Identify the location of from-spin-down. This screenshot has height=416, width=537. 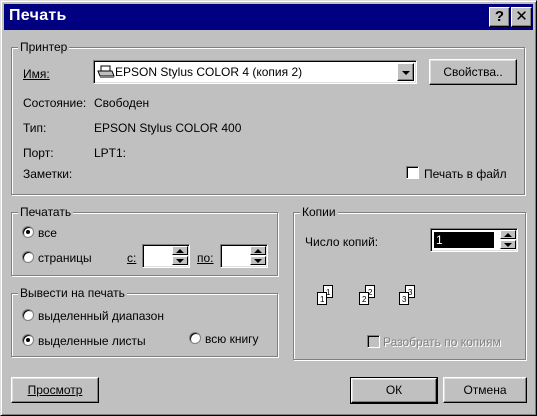
(180, 260).